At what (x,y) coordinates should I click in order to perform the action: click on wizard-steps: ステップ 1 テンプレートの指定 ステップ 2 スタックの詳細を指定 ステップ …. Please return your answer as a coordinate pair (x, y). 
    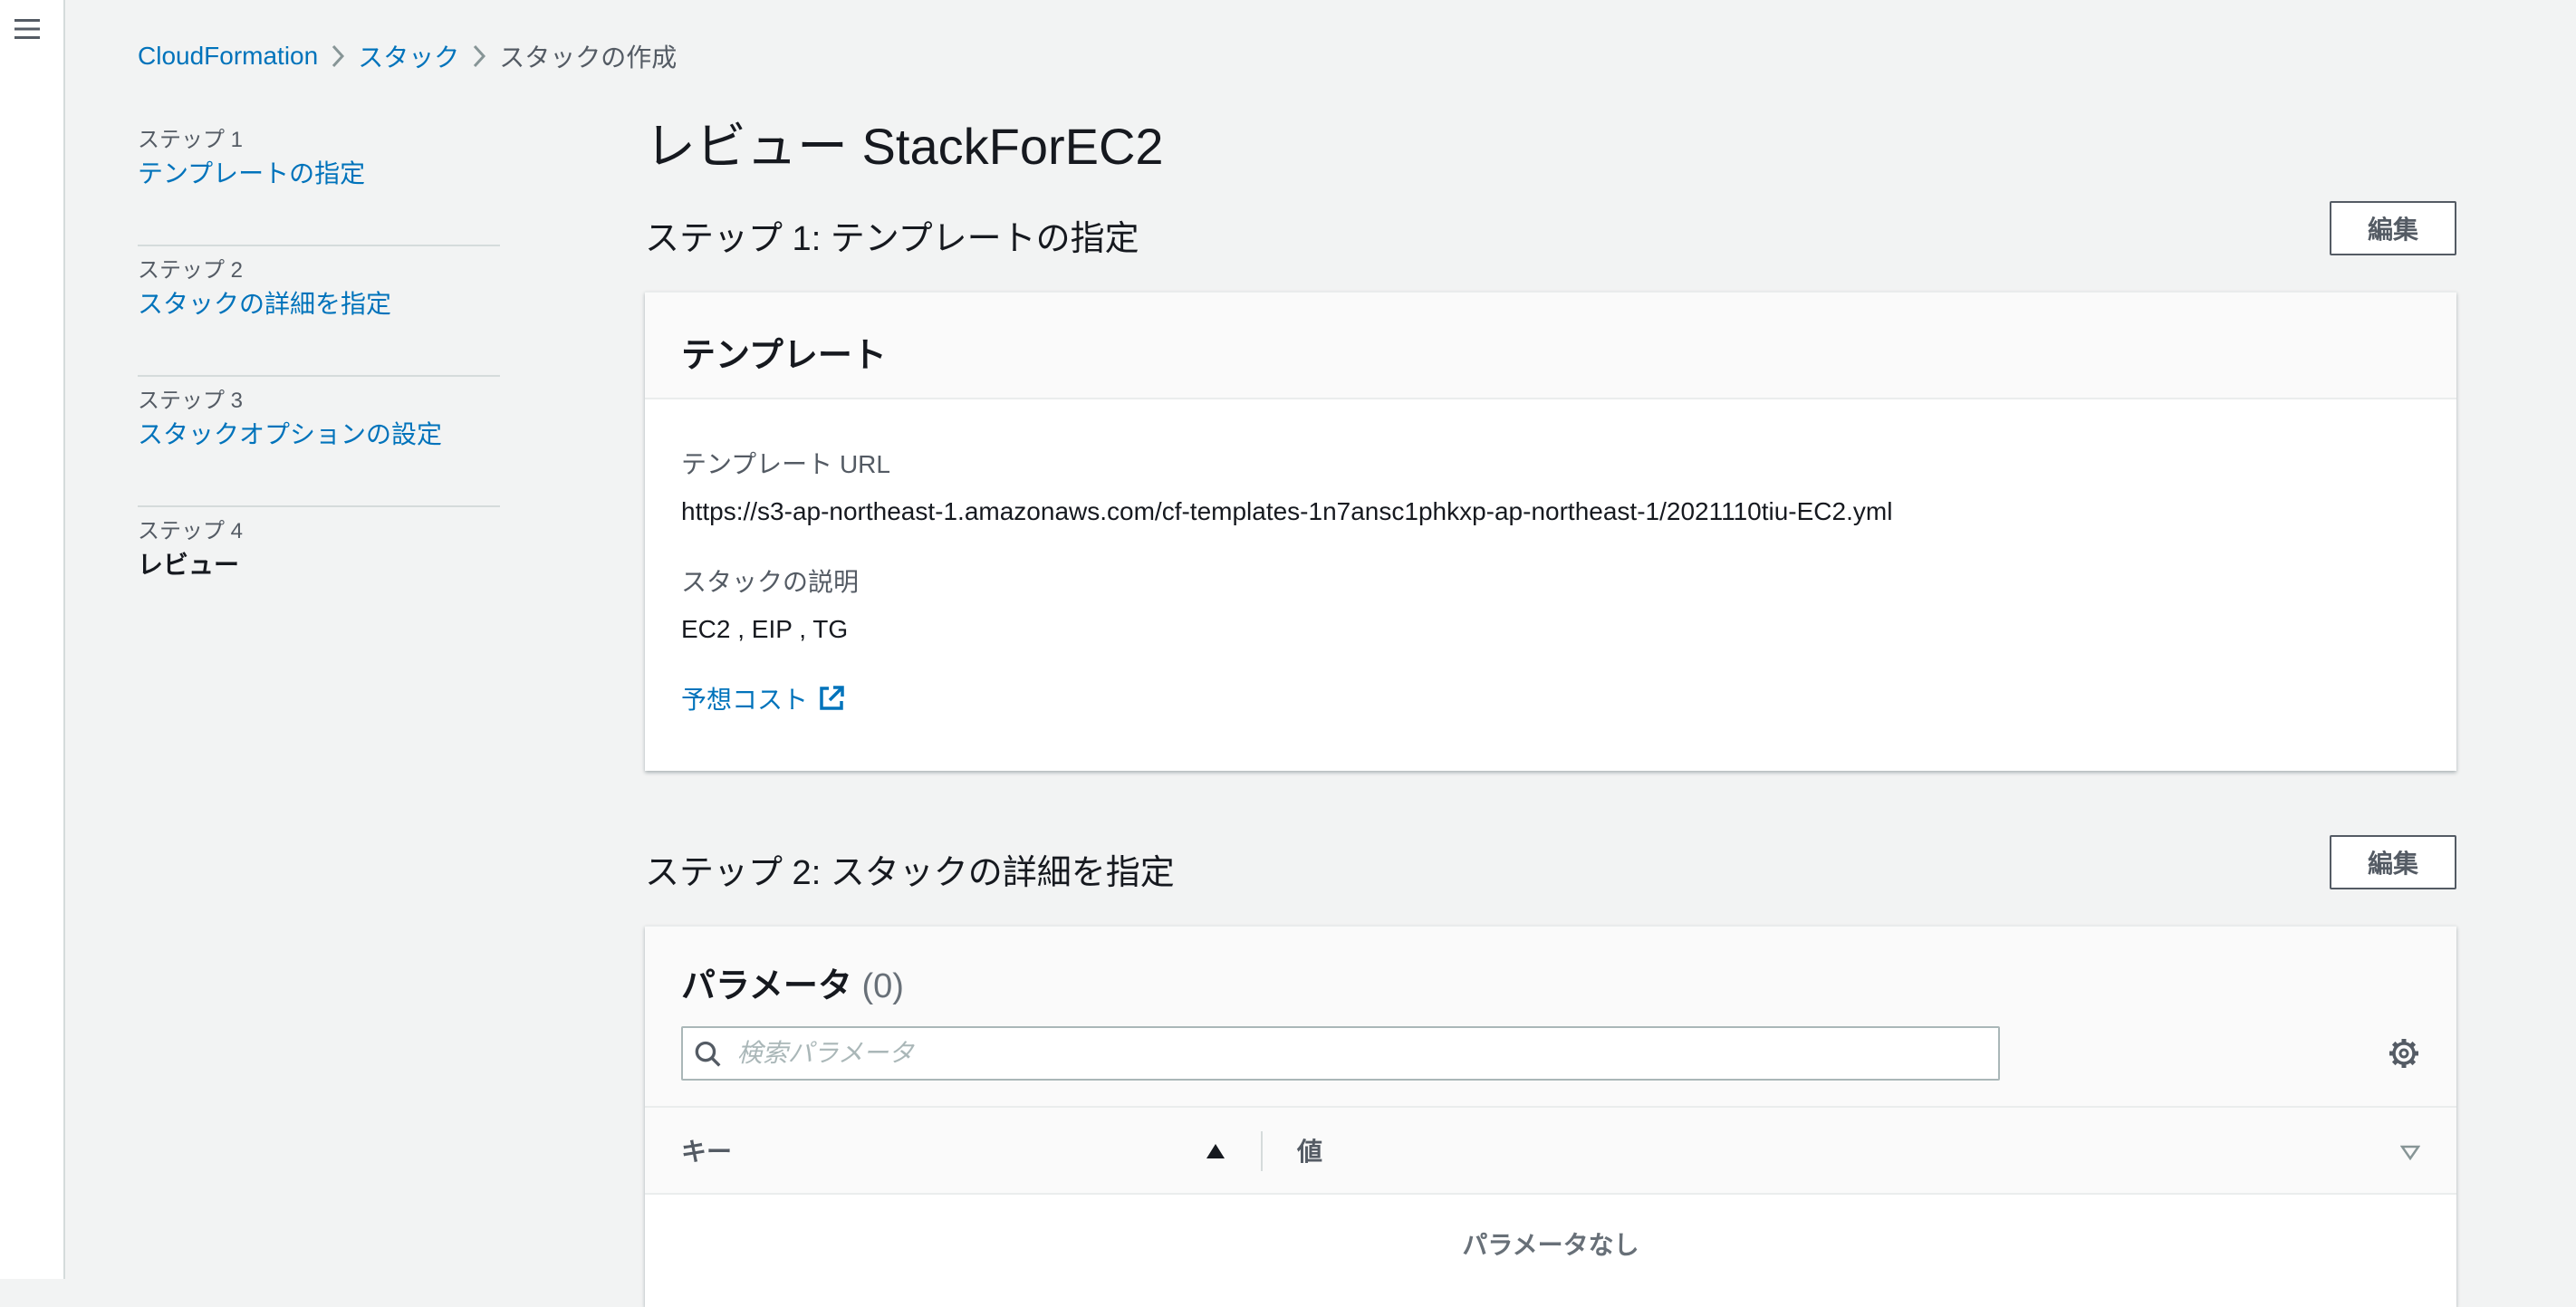
    Looking at the image, I should click on (319, 378).